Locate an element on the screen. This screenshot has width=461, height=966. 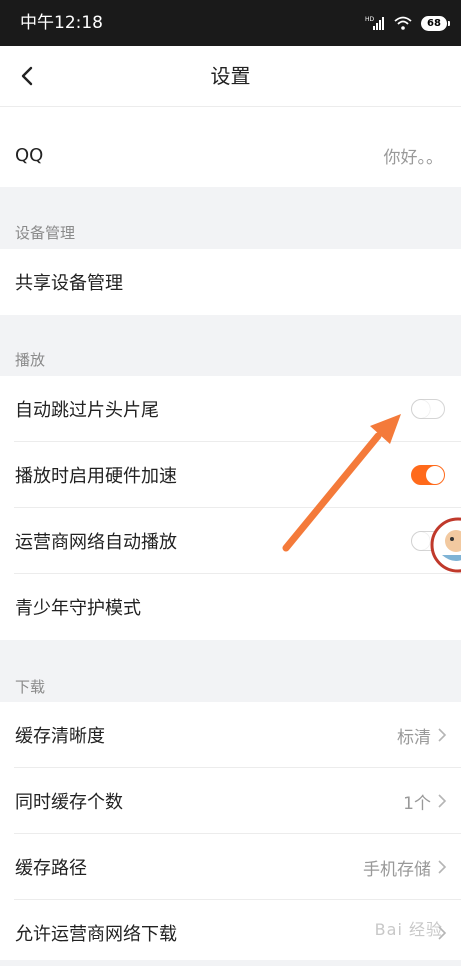
hardware-accel-row: 播放时启用硬件加速 is located at coordinates (230, 475).